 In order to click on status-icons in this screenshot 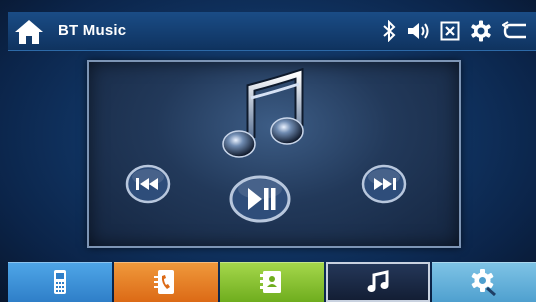, I will do `click(455, 31)`.